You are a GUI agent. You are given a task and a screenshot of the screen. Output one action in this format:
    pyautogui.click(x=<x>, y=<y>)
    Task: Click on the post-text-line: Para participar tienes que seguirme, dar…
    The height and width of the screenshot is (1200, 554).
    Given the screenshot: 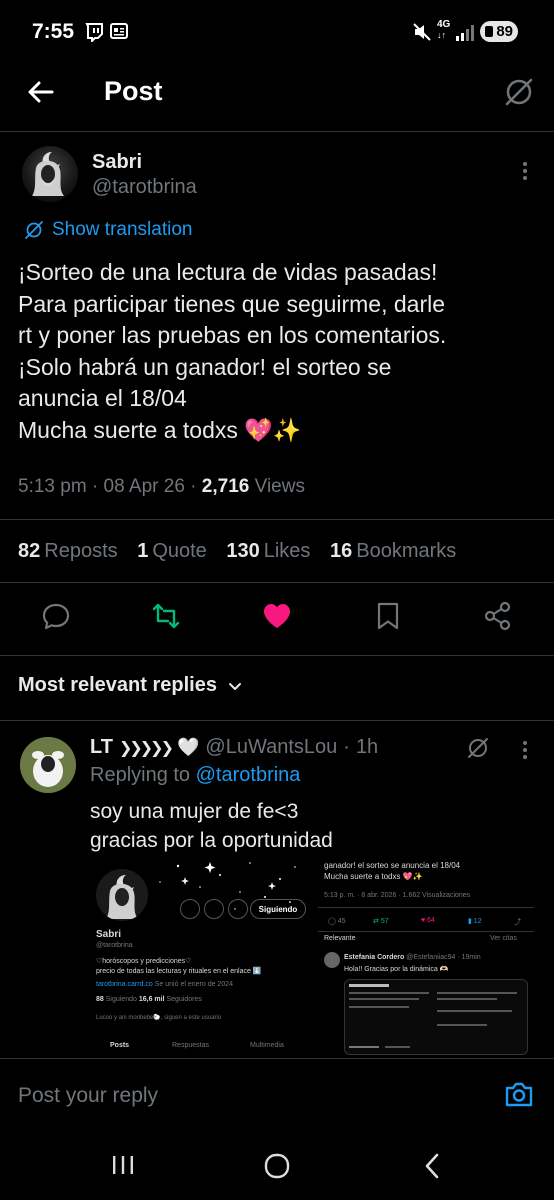 What is the action you would take?
    pyautogui.click(x=232, y=303)
    